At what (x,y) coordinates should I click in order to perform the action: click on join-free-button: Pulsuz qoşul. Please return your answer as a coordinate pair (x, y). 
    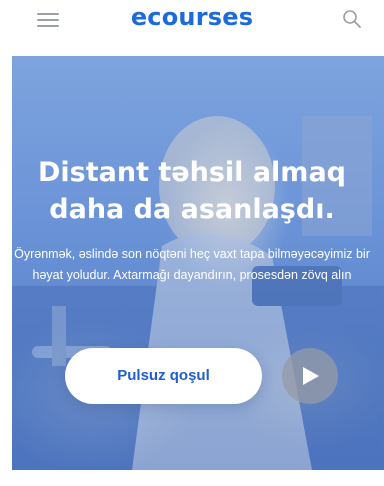
    Looking at the image, I should click on (163, 376).